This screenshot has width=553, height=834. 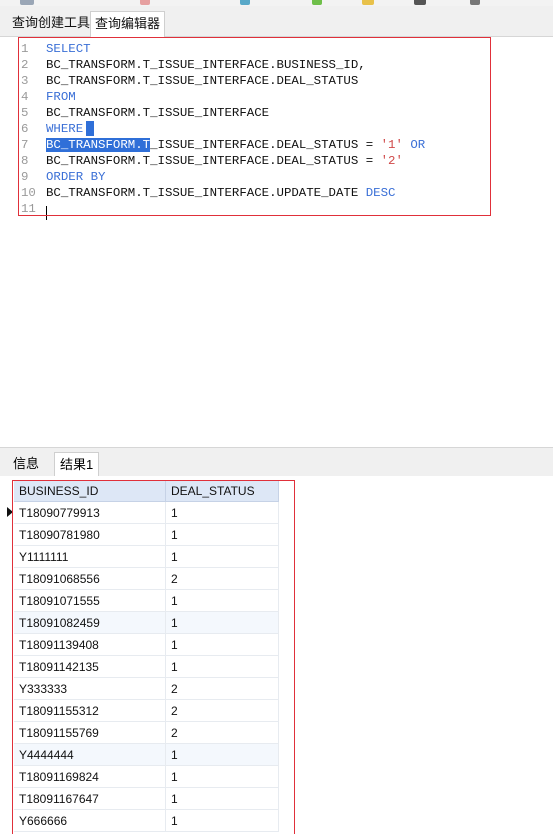 I want to click on cell-business-id: T18091142135, so click(x=90, y=667).